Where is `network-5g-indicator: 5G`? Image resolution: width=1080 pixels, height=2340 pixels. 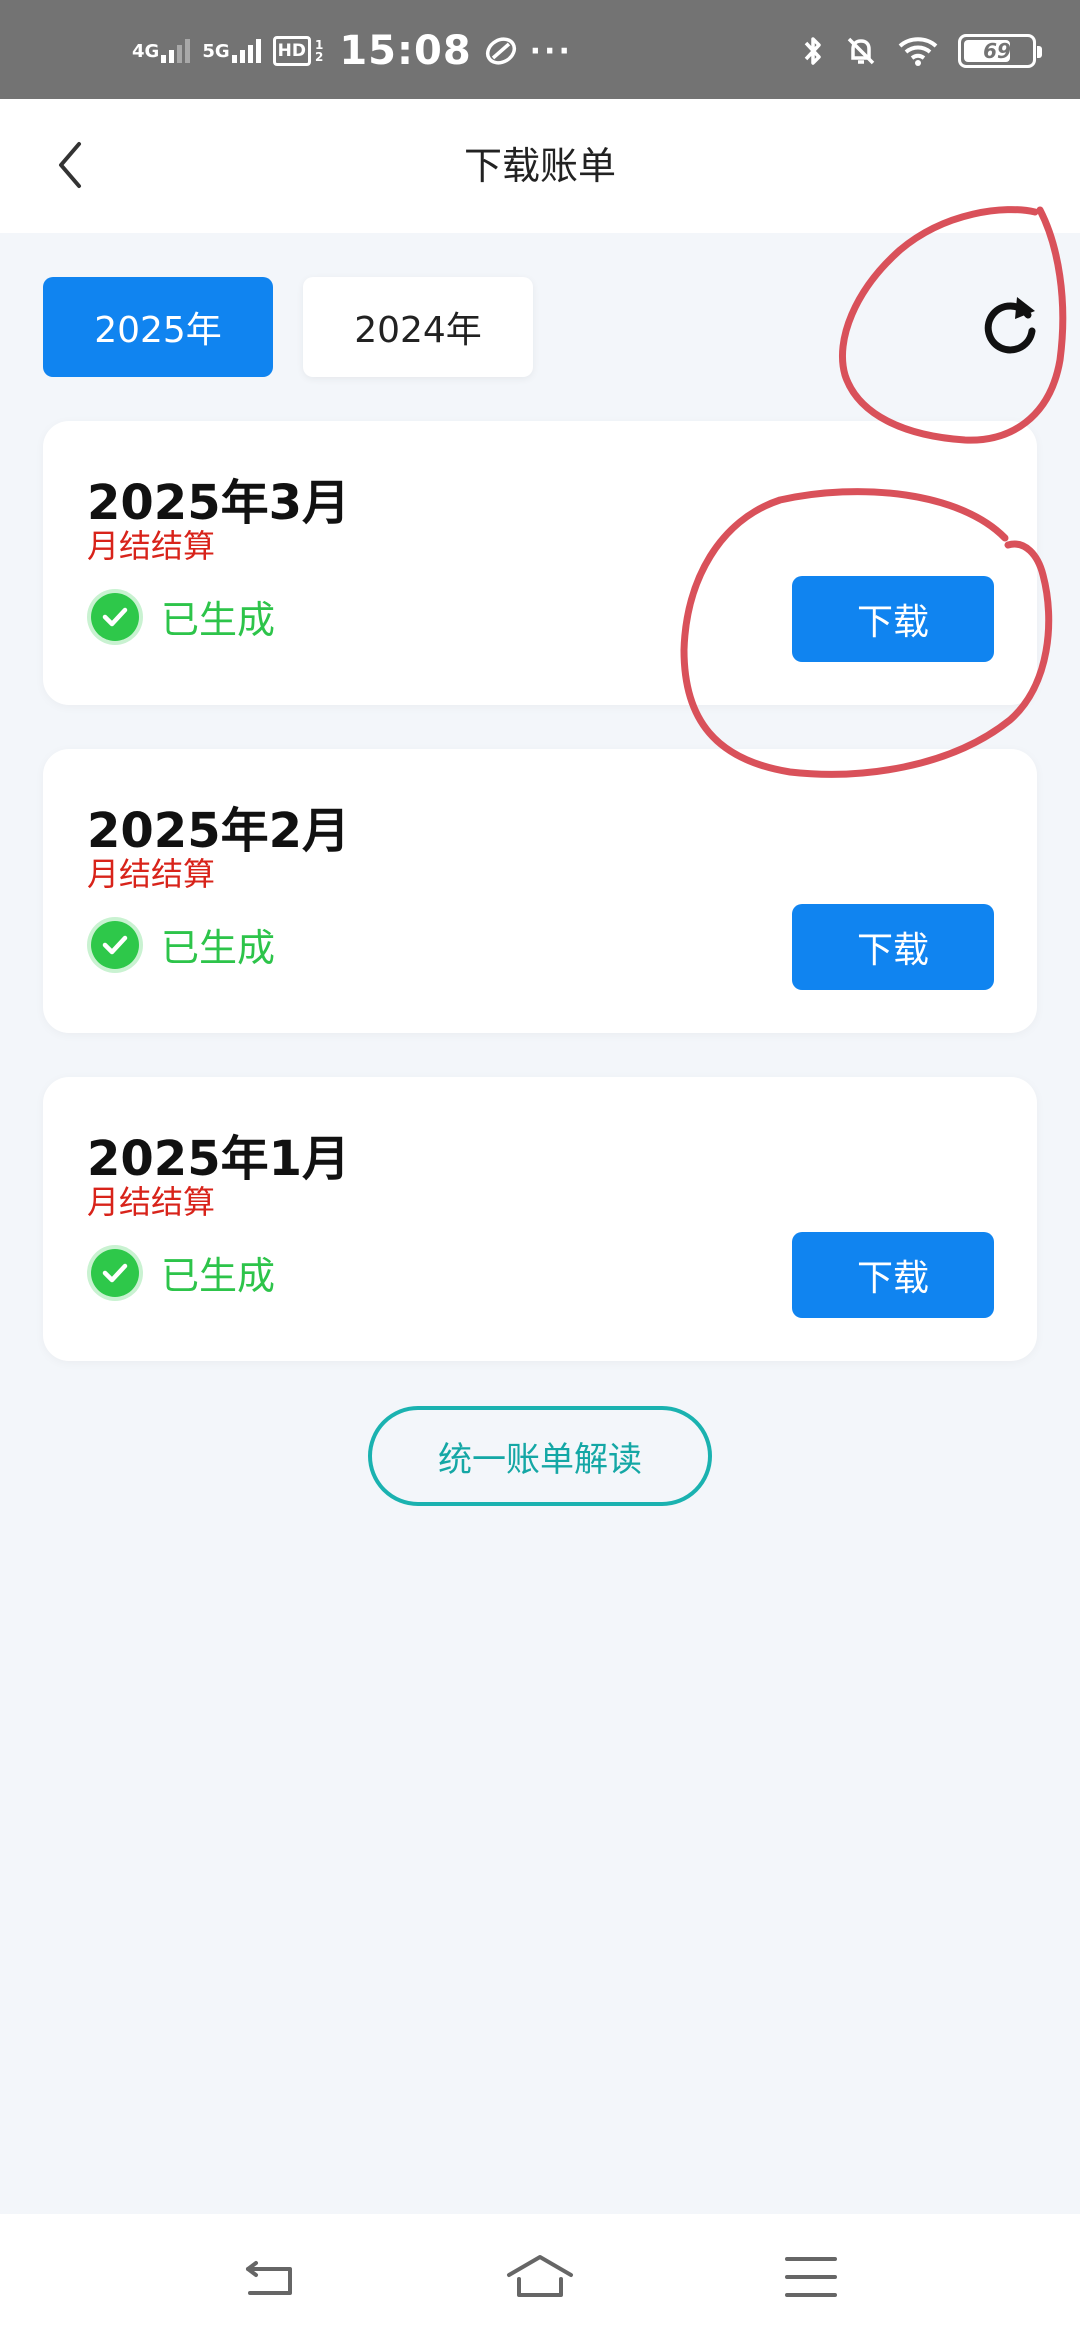
network-5g-indicator: 5G is located at coordinates (231, 51).